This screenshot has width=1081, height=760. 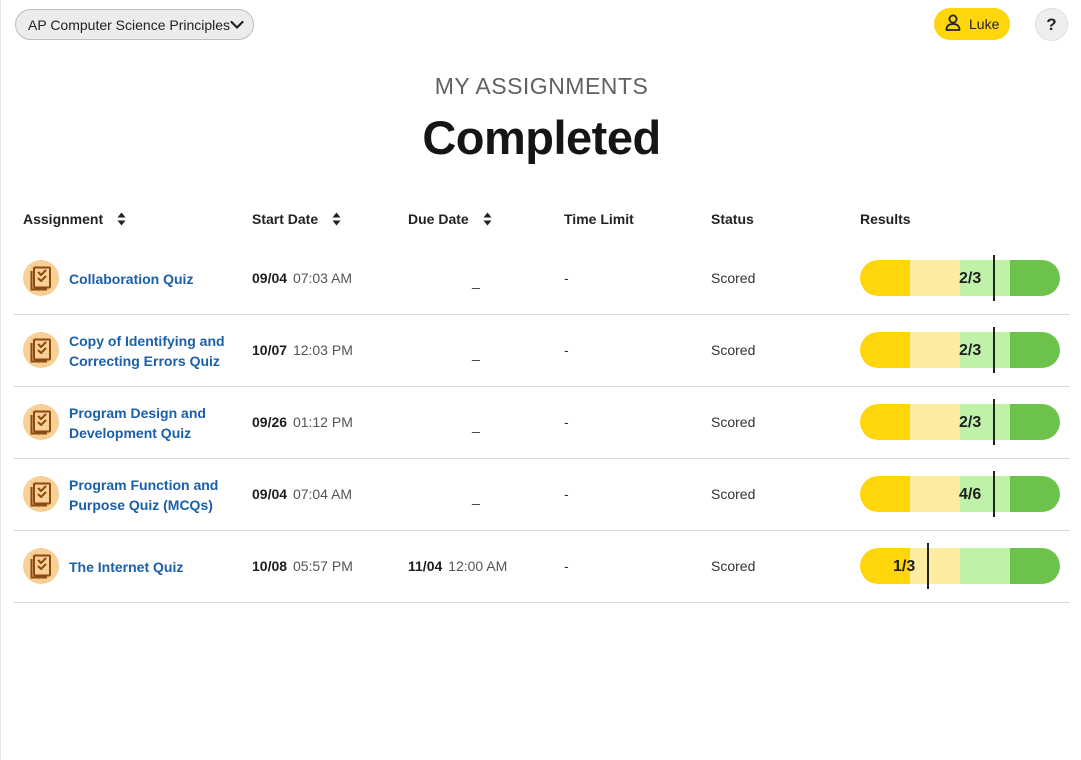 I want to click on assignment-link: Program Design and Development Quiz, so click(x=154, y=423).